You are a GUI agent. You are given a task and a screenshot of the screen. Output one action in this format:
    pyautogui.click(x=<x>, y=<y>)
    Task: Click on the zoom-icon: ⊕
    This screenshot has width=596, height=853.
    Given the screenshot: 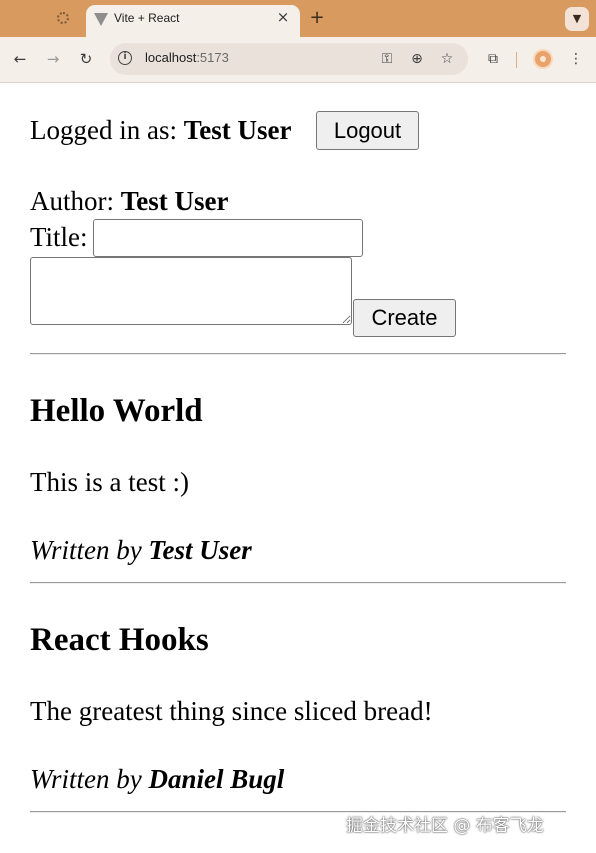 What is the action you would take?
    pyautogui.click(x=417, y=59)
    